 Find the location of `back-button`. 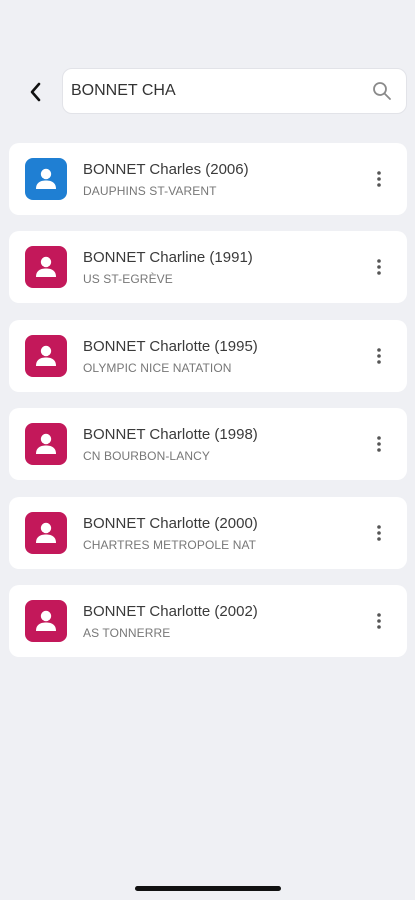

back-button is located at coordinates (36, 92).